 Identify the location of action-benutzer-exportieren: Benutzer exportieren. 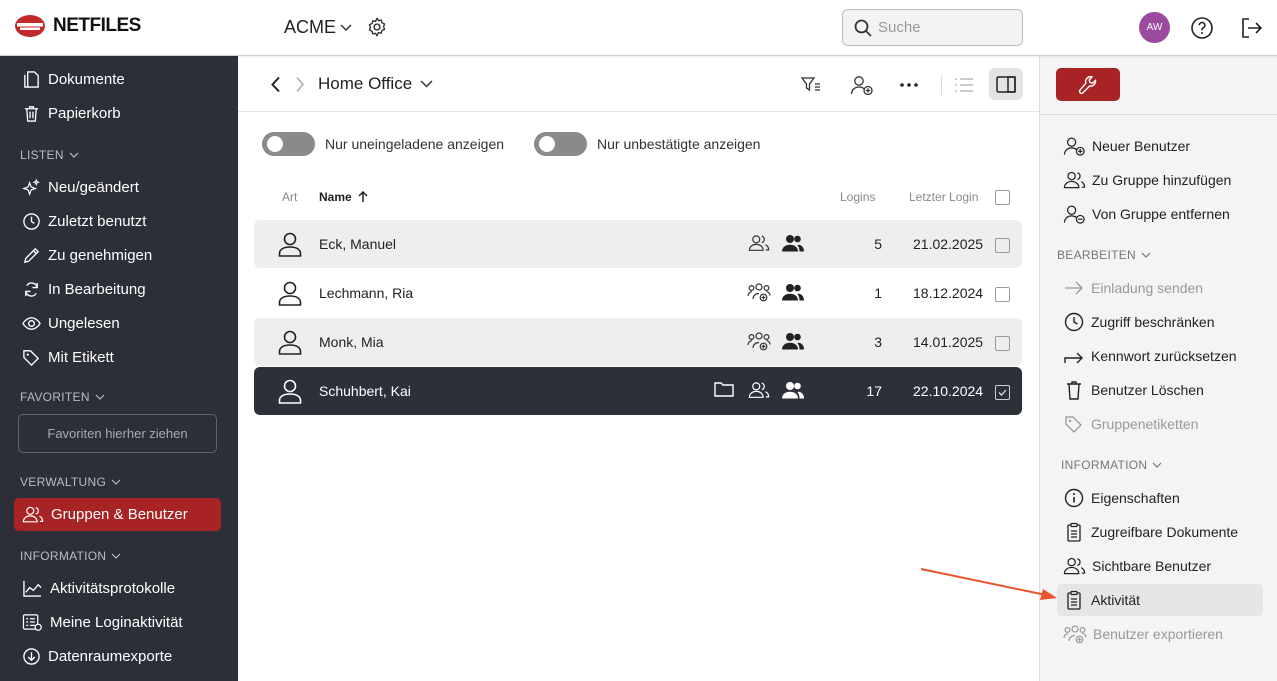
(1160, 634).